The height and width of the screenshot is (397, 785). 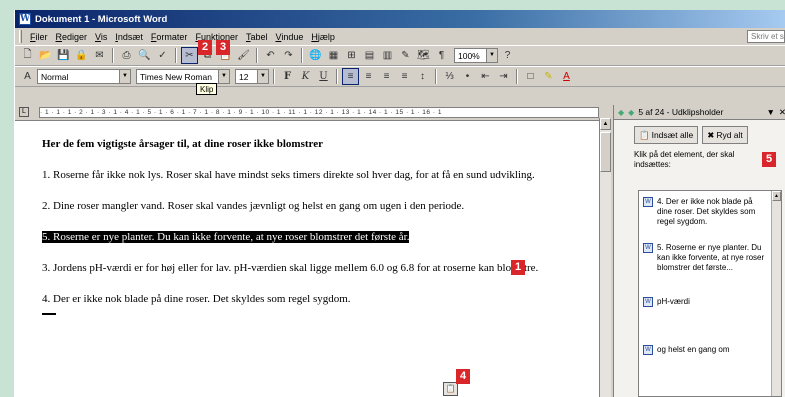 What do you see at coordinates (315, 55) in the screenshot?
I see `hyperlink-icon: 🌐` at bounding box center [315, 55].